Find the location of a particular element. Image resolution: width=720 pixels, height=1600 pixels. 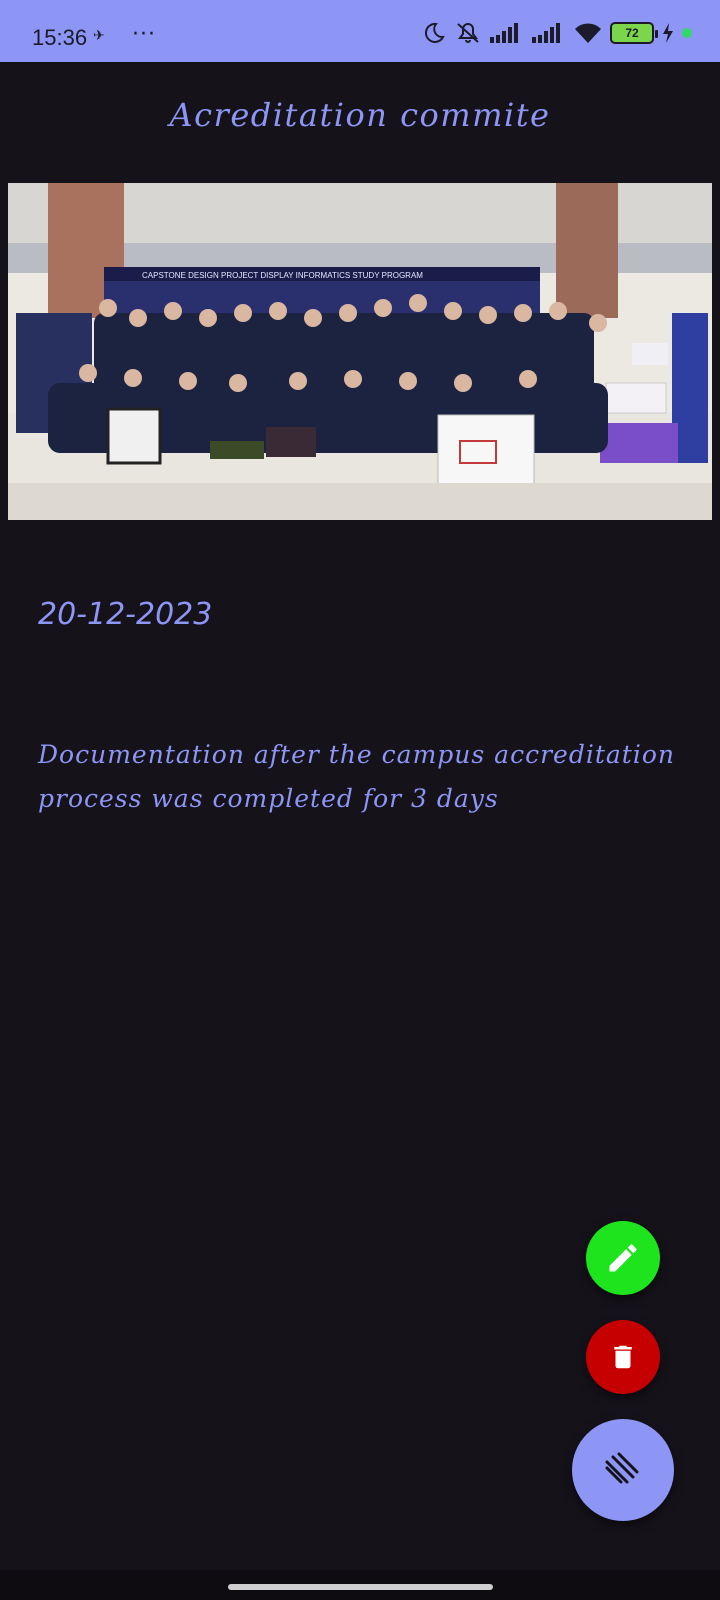

status-bar: 15:36 ✈ ··· 72 is located at coordinates (360, 31).